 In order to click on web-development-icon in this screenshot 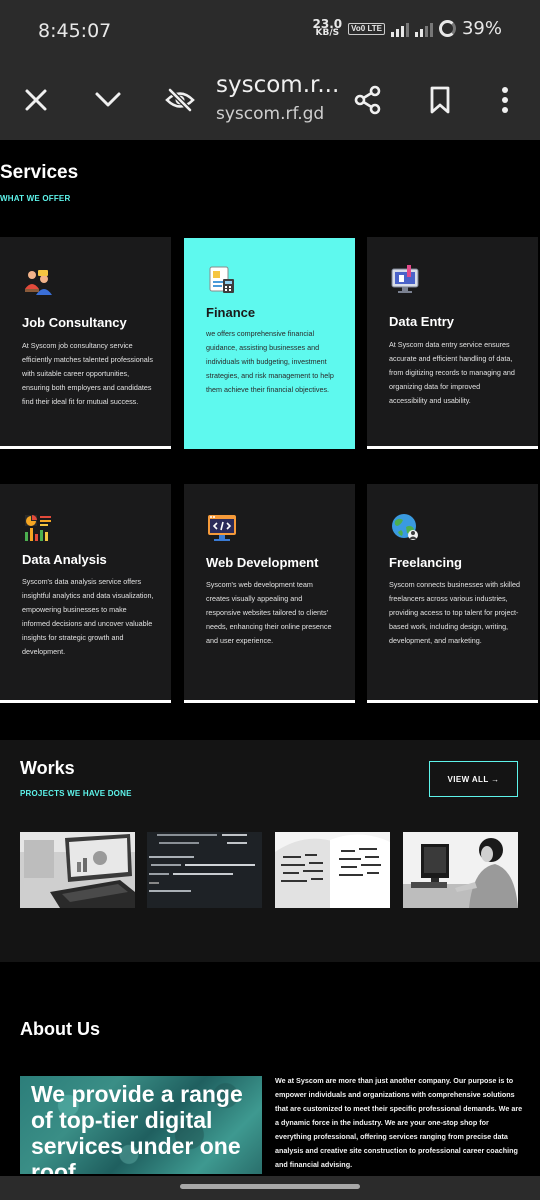, I will do `click(222, 527)`.